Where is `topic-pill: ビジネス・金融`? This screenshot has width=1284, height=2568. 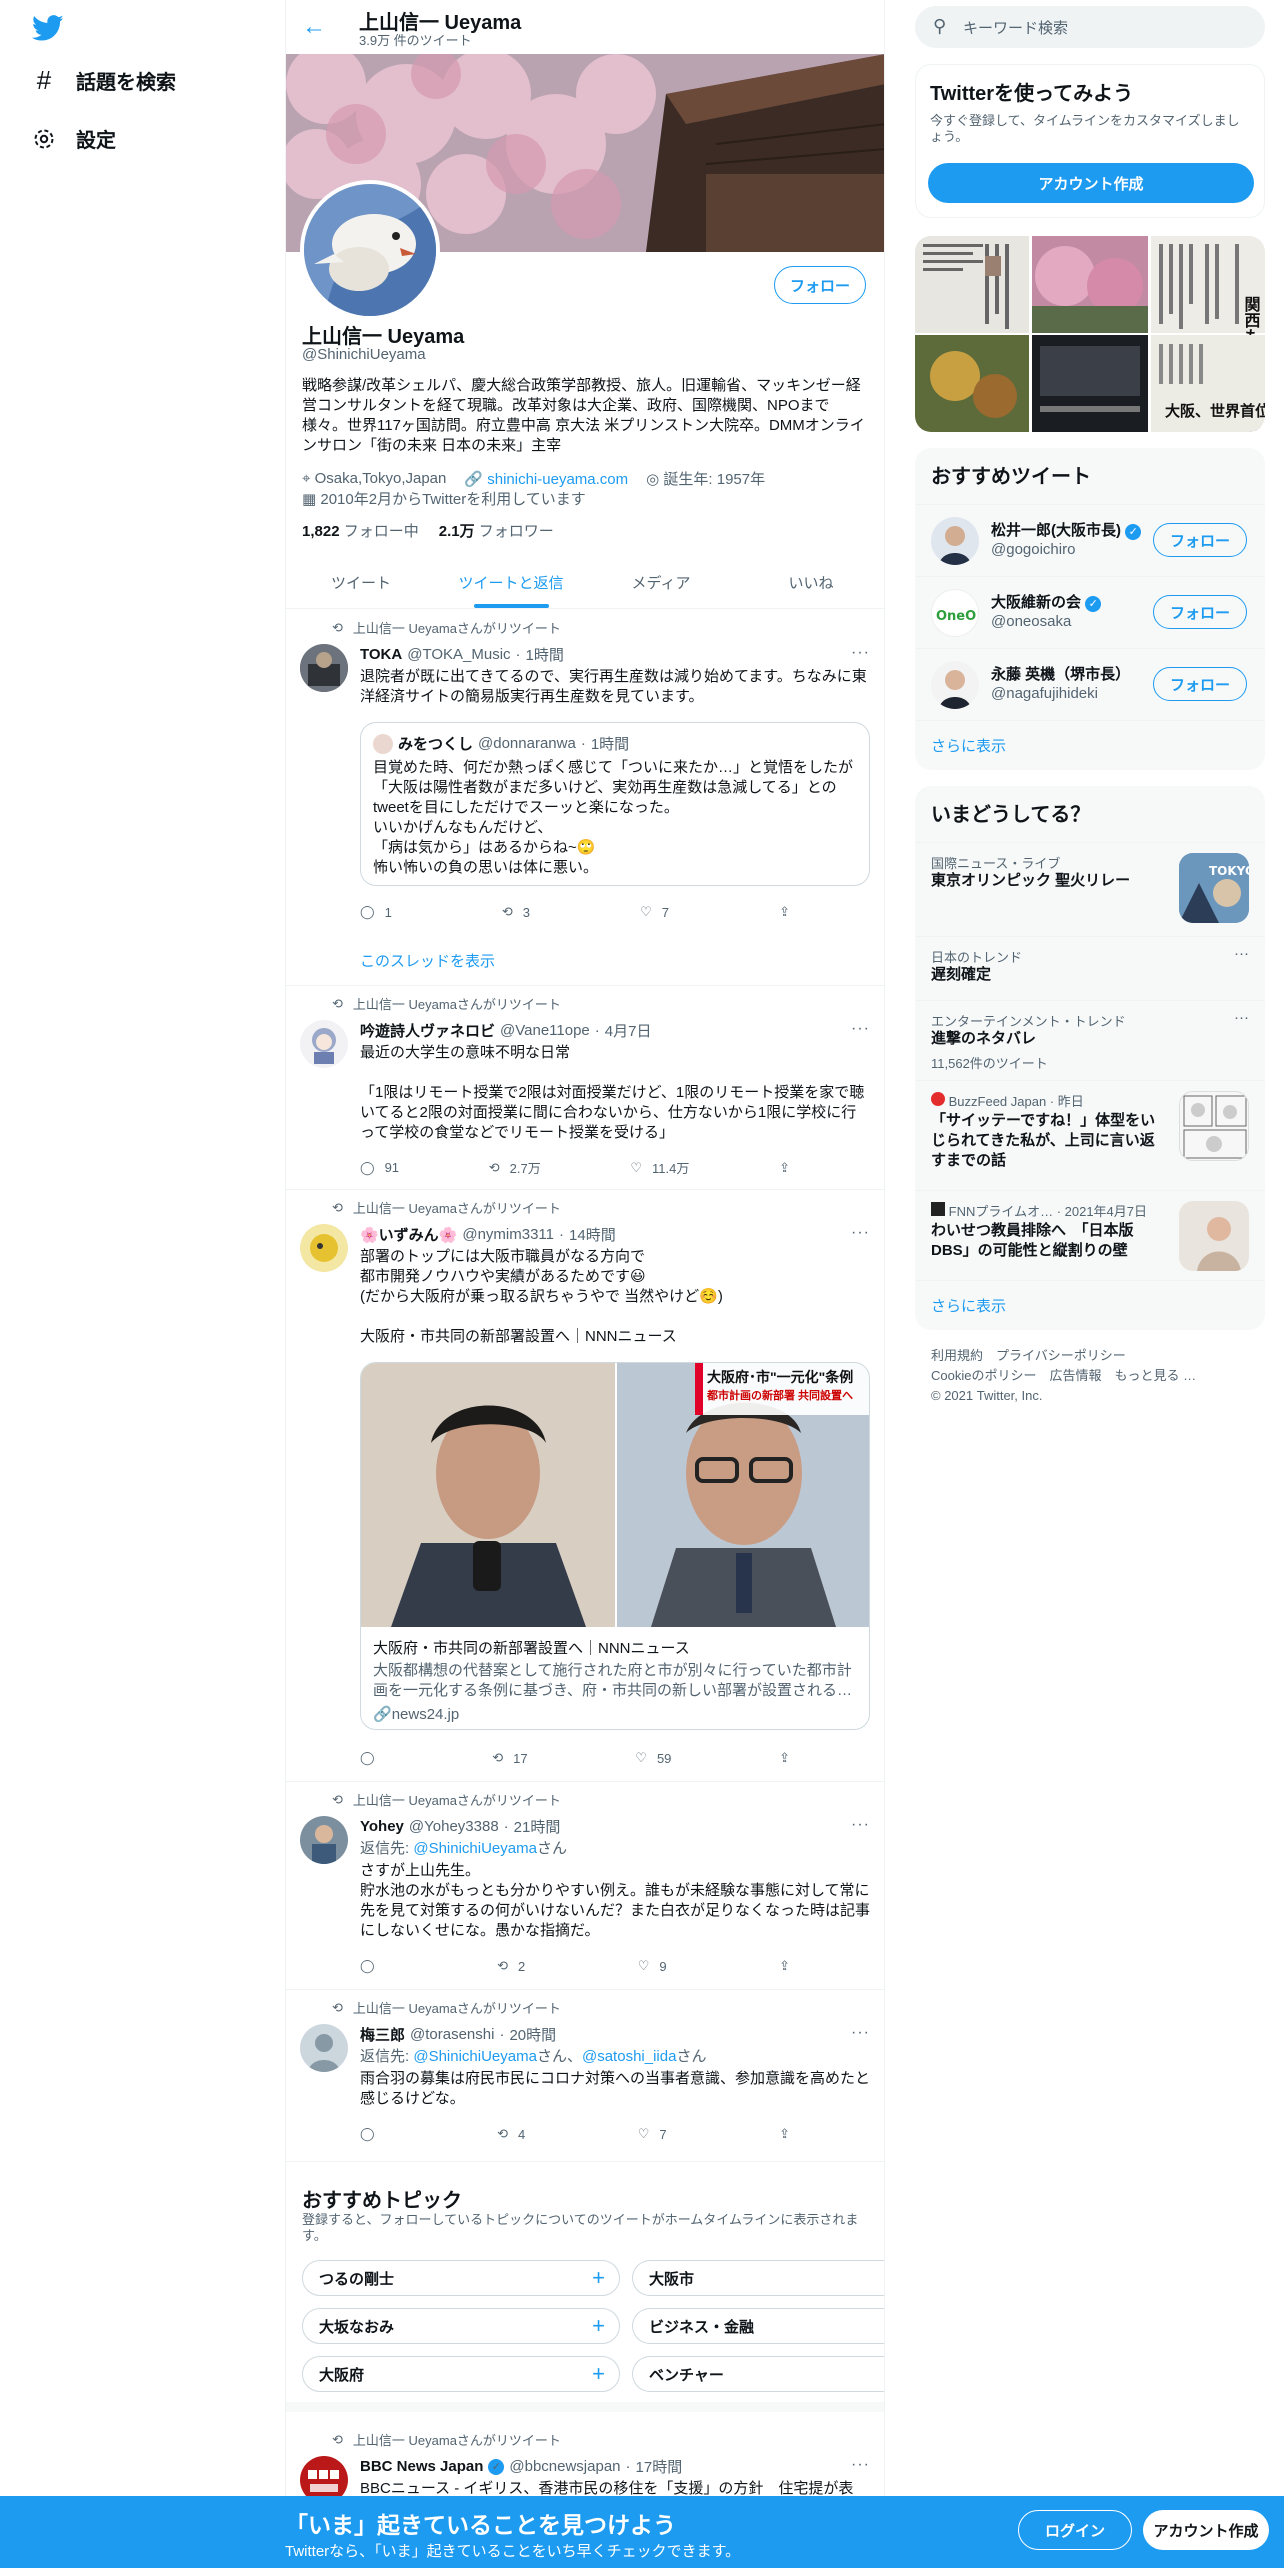
topic-pill: ビジネス・金融 is located at coordinates (758, 2326).